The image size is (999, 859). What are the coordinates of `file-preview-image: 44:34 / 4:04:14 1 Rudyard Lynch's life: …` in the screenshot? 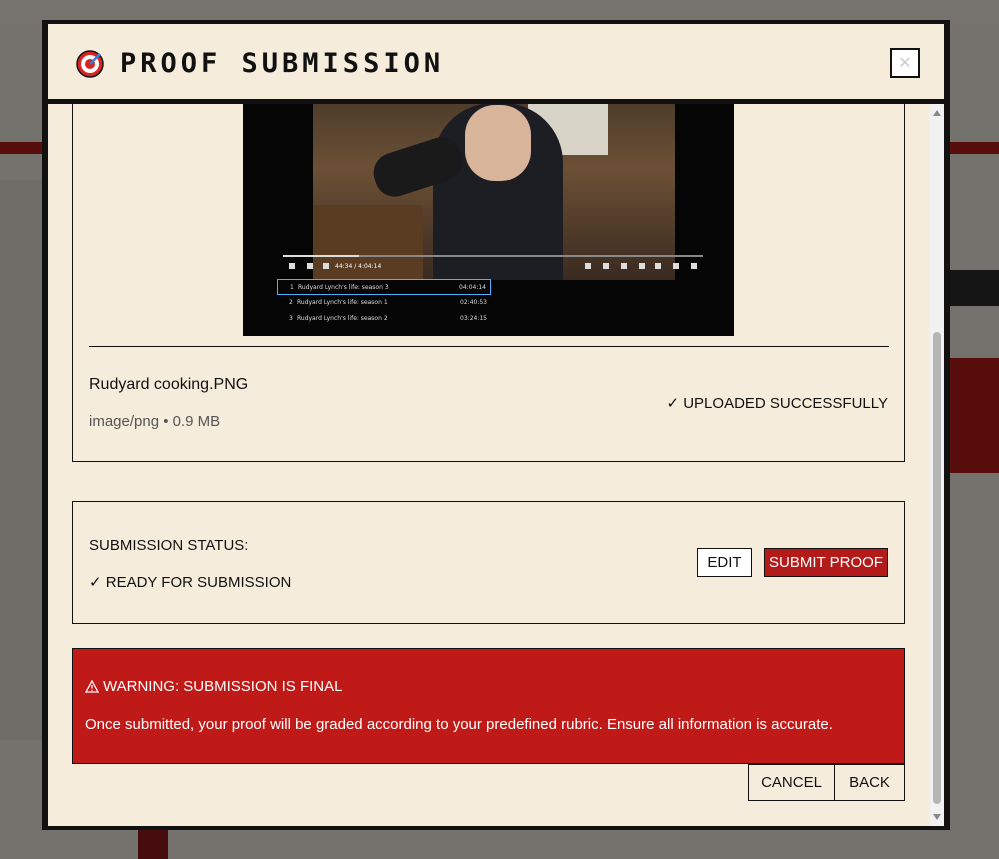 It's located at (488, 220).